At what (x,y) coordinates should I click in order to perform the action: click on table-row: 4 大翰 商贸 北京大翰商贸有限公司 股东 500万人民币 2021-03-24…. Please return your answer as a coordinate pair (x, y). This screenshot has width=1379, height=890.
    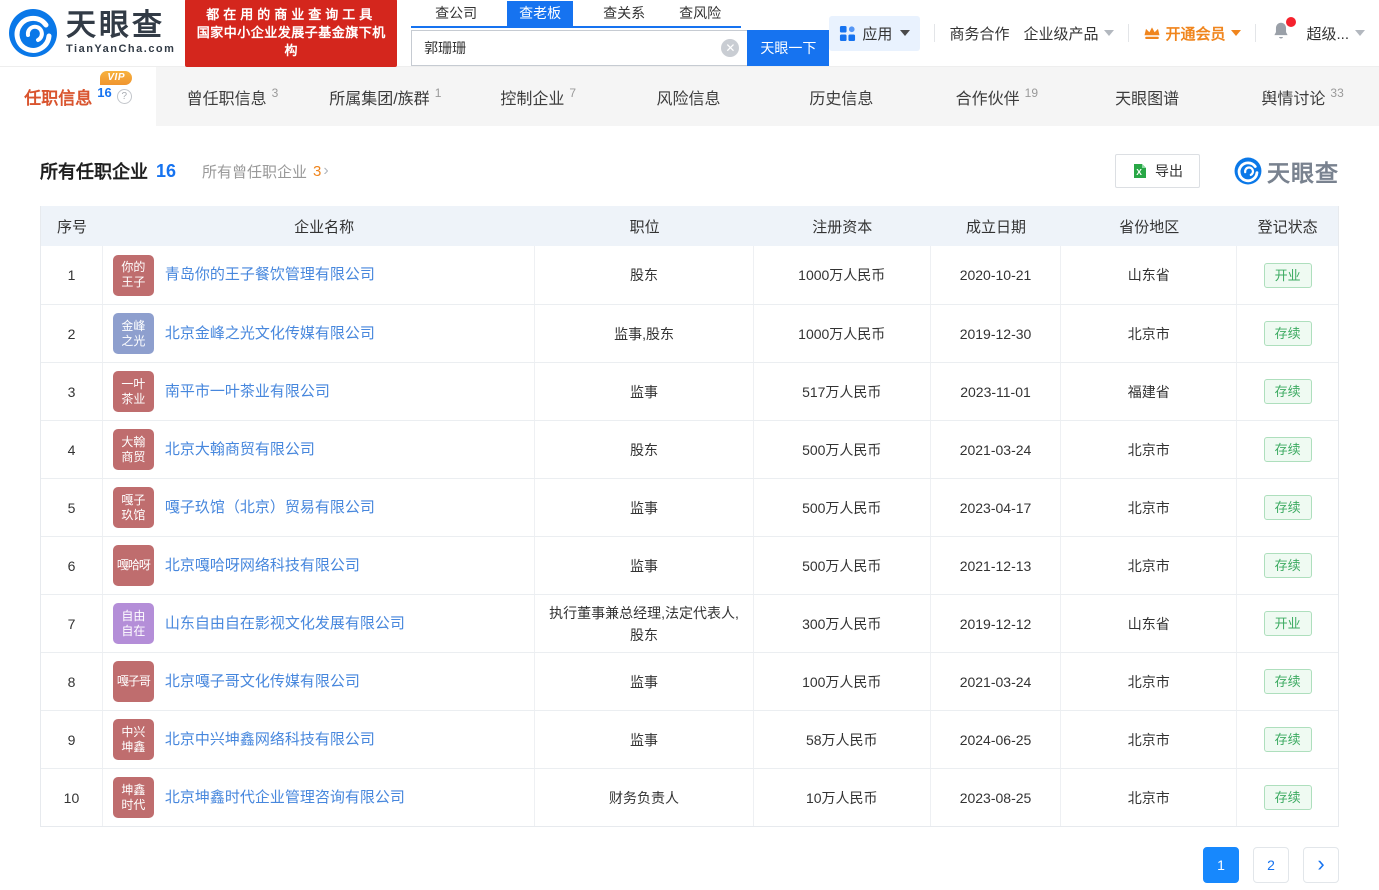
    Looking at the image, I should click on (689, 449).